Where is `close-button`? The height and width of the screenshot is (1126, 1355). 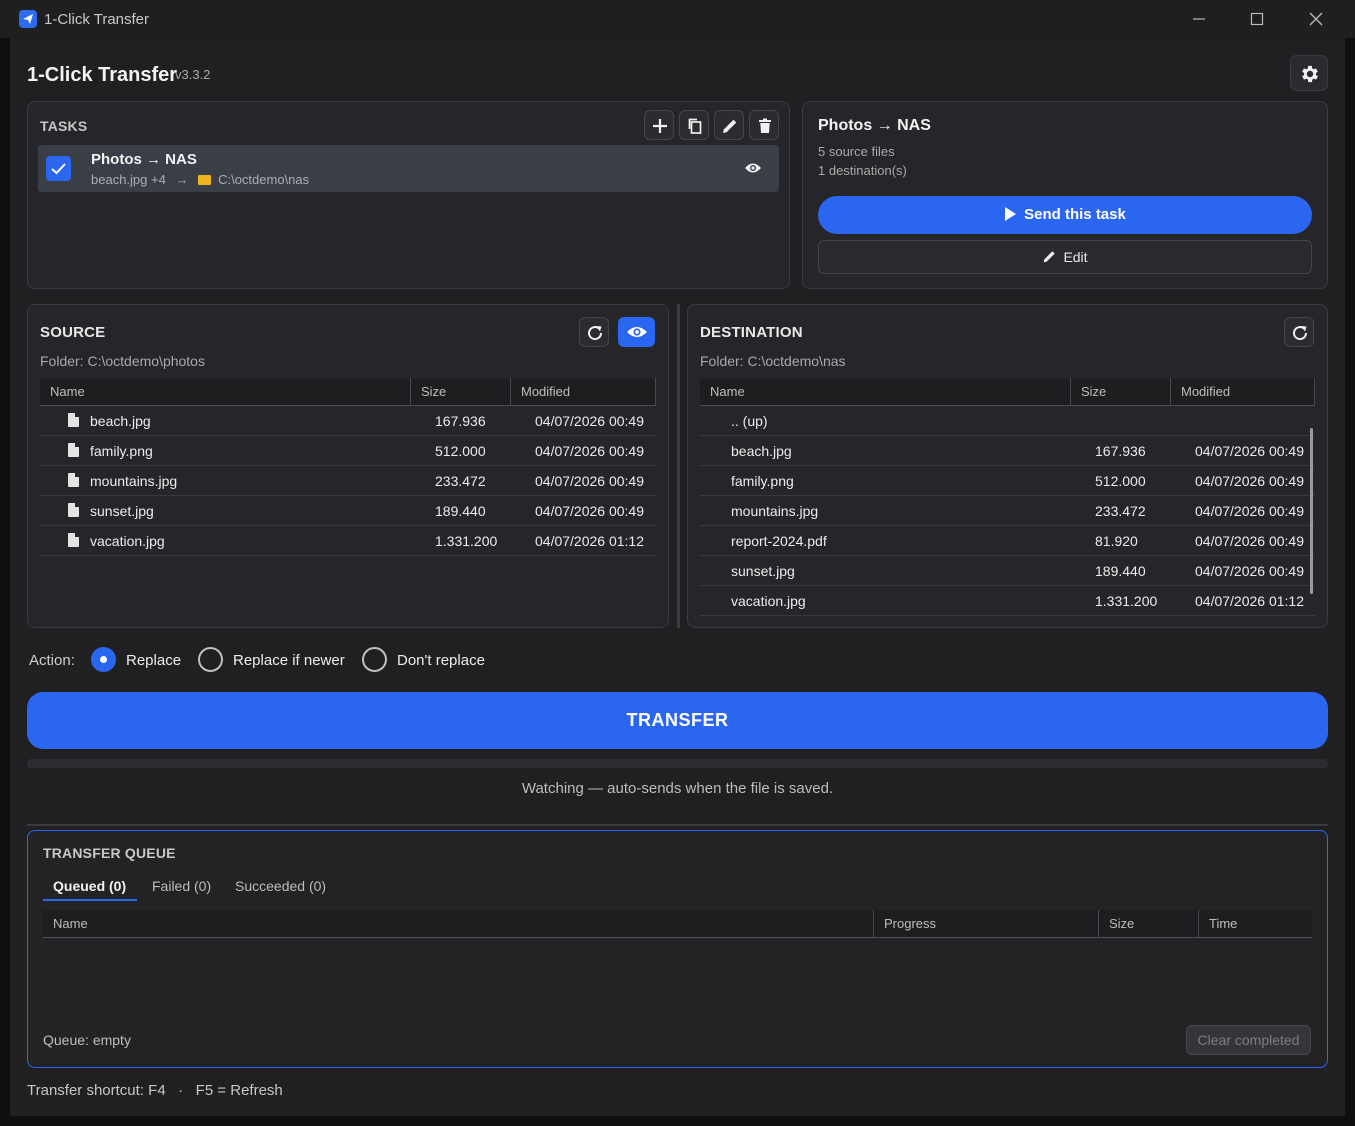 close-button is located at coordinates (1316, 19).